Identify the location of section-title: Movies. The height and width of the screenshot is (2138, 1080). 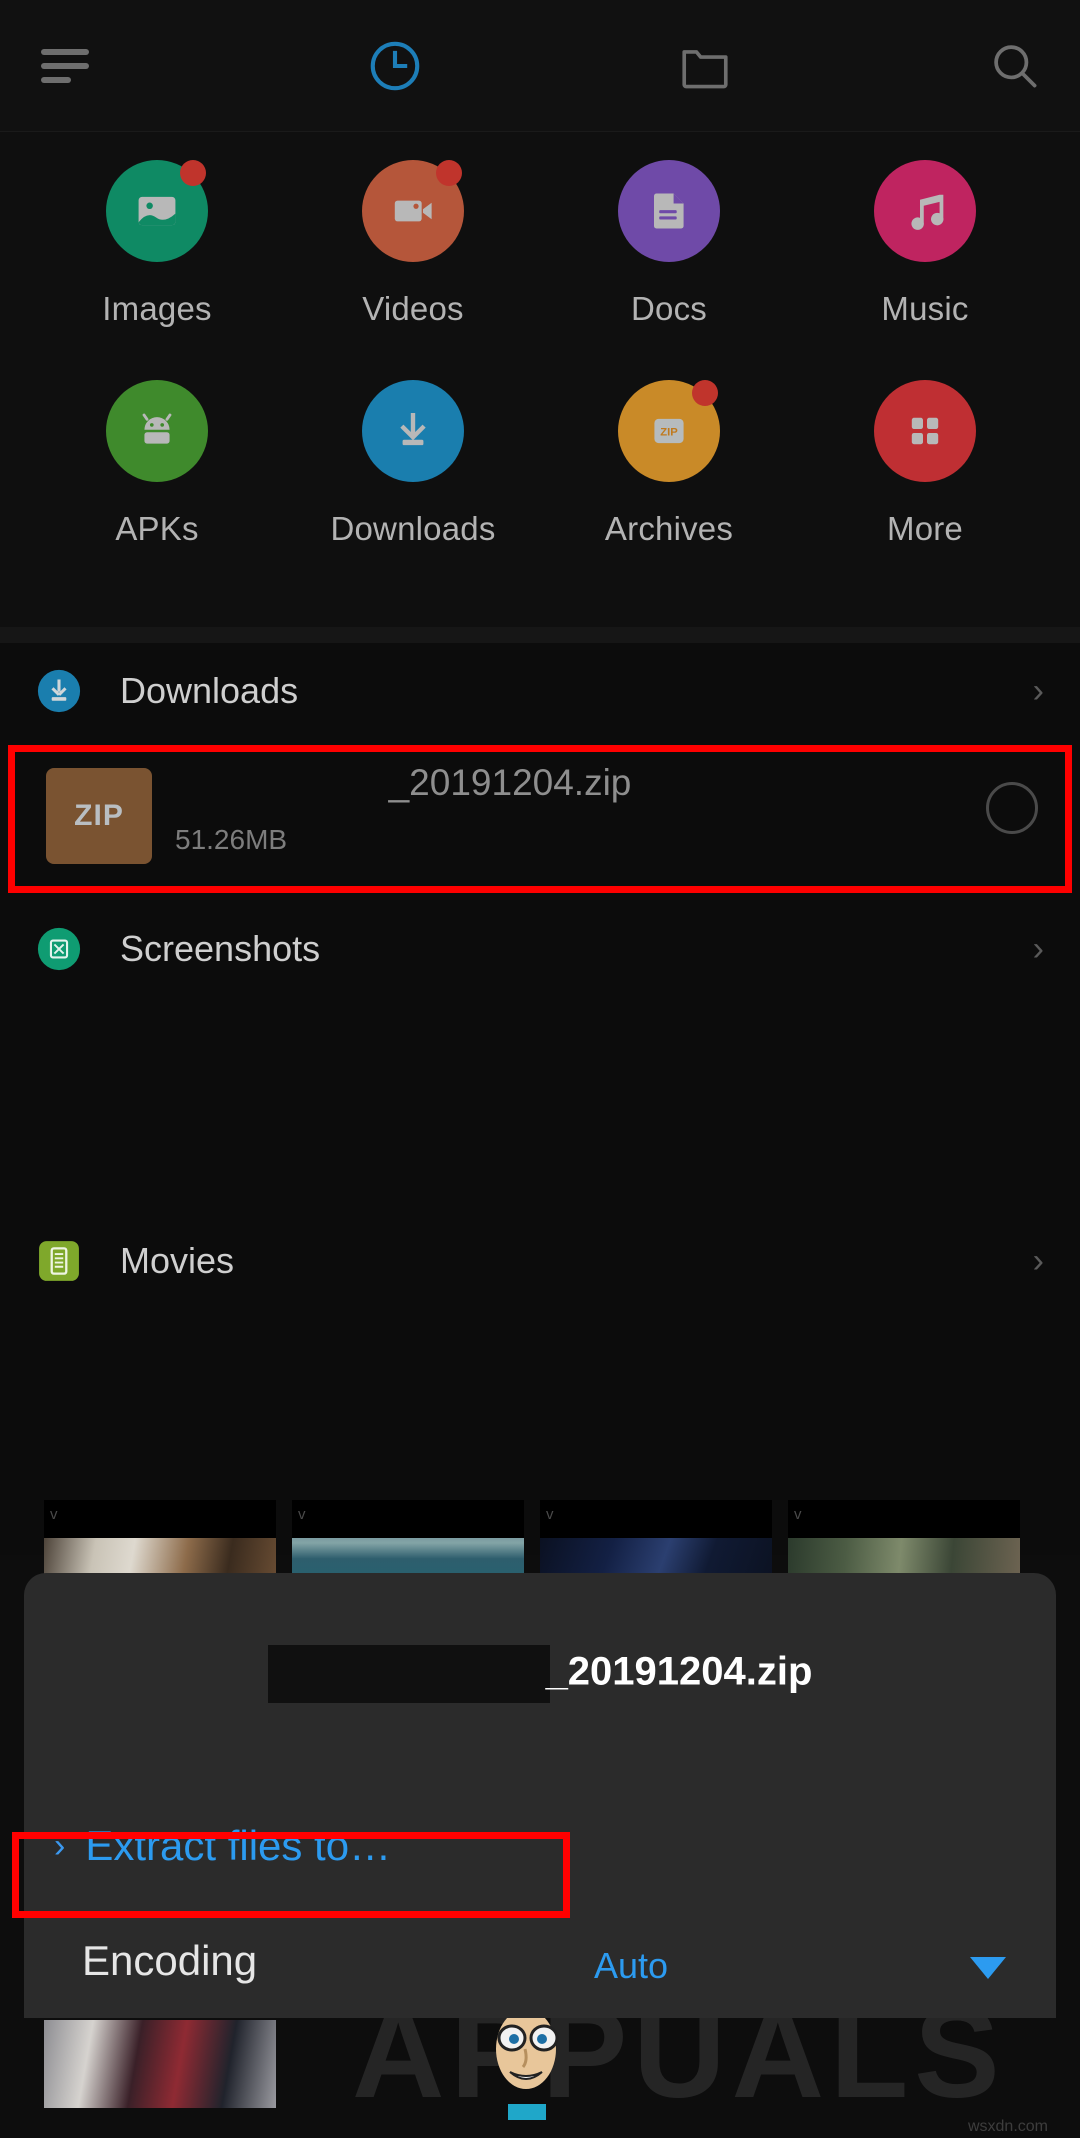
(177, 1260).